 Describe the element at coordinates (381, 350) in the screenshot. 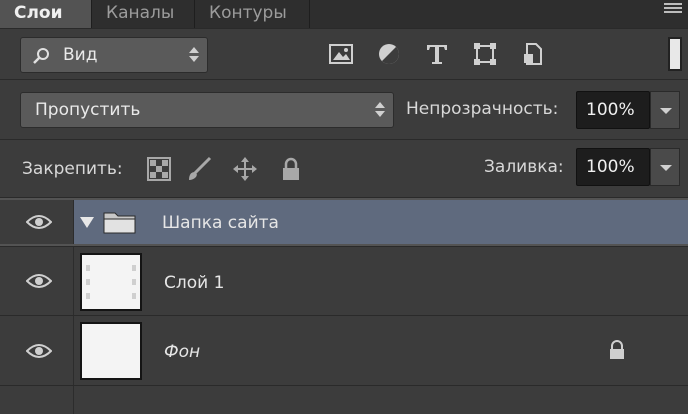

I see `layer-body: Фон` at that location.